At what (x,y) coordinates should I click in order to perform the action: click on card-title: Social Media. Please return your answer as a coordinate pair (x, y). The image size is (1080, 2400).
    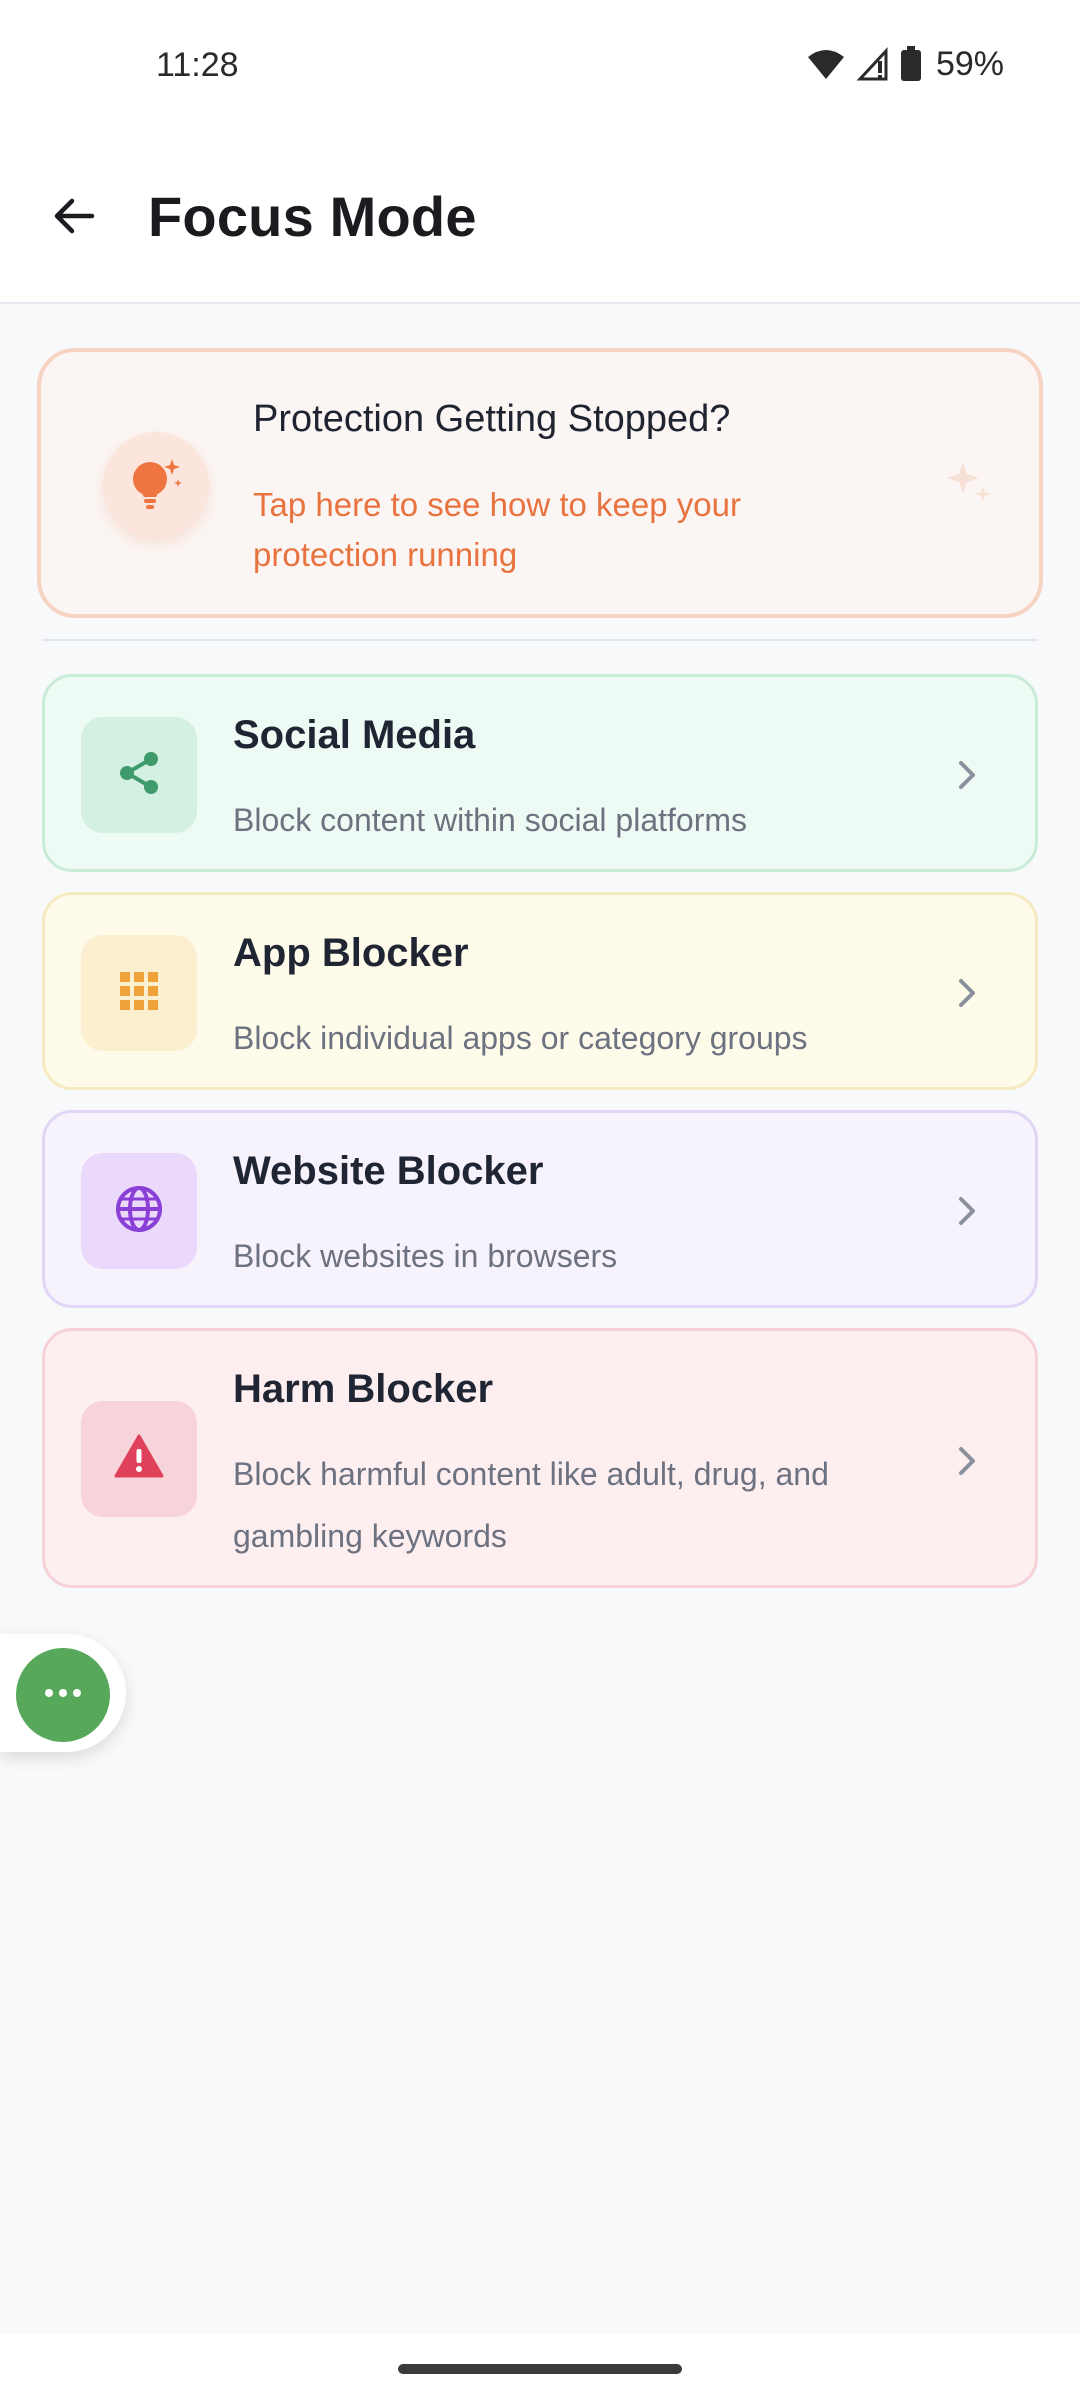
    Looking at the image, I should click on (354, 735).